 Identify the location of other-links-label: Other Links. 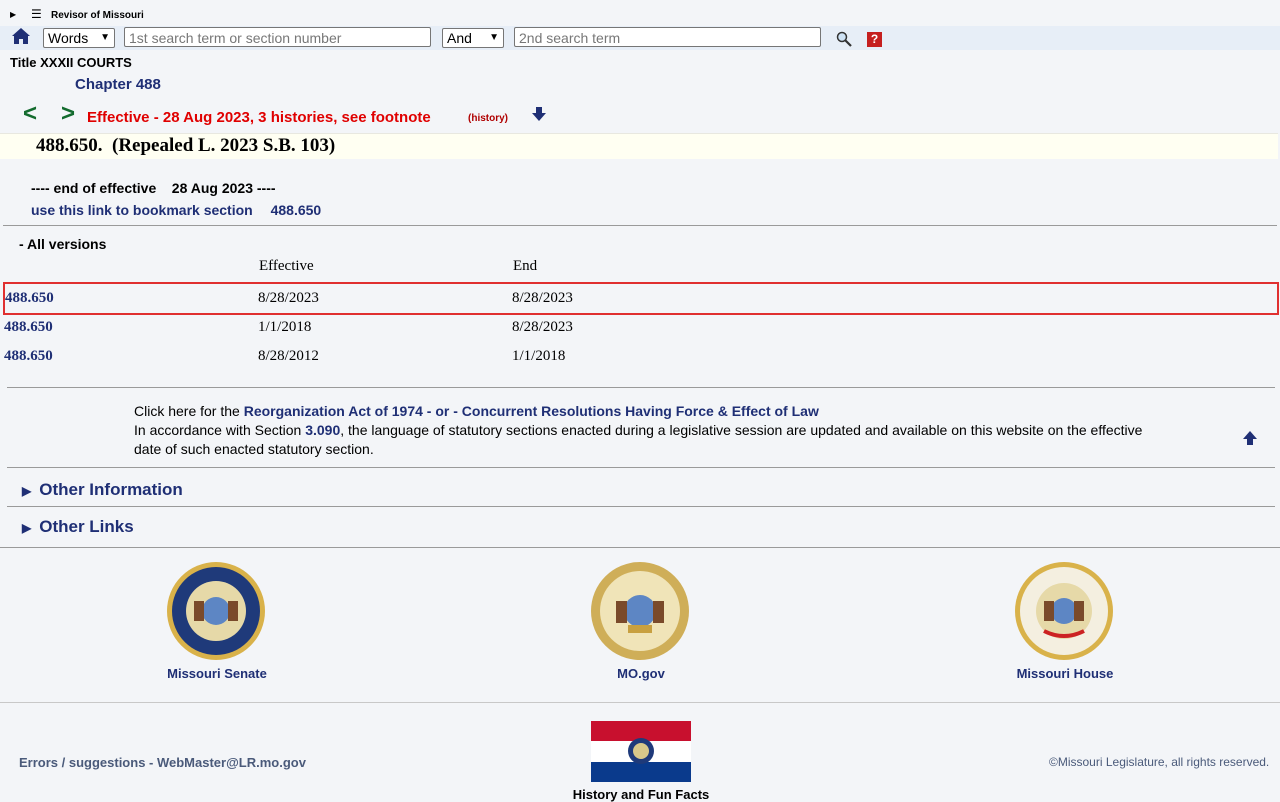
(86, 526).